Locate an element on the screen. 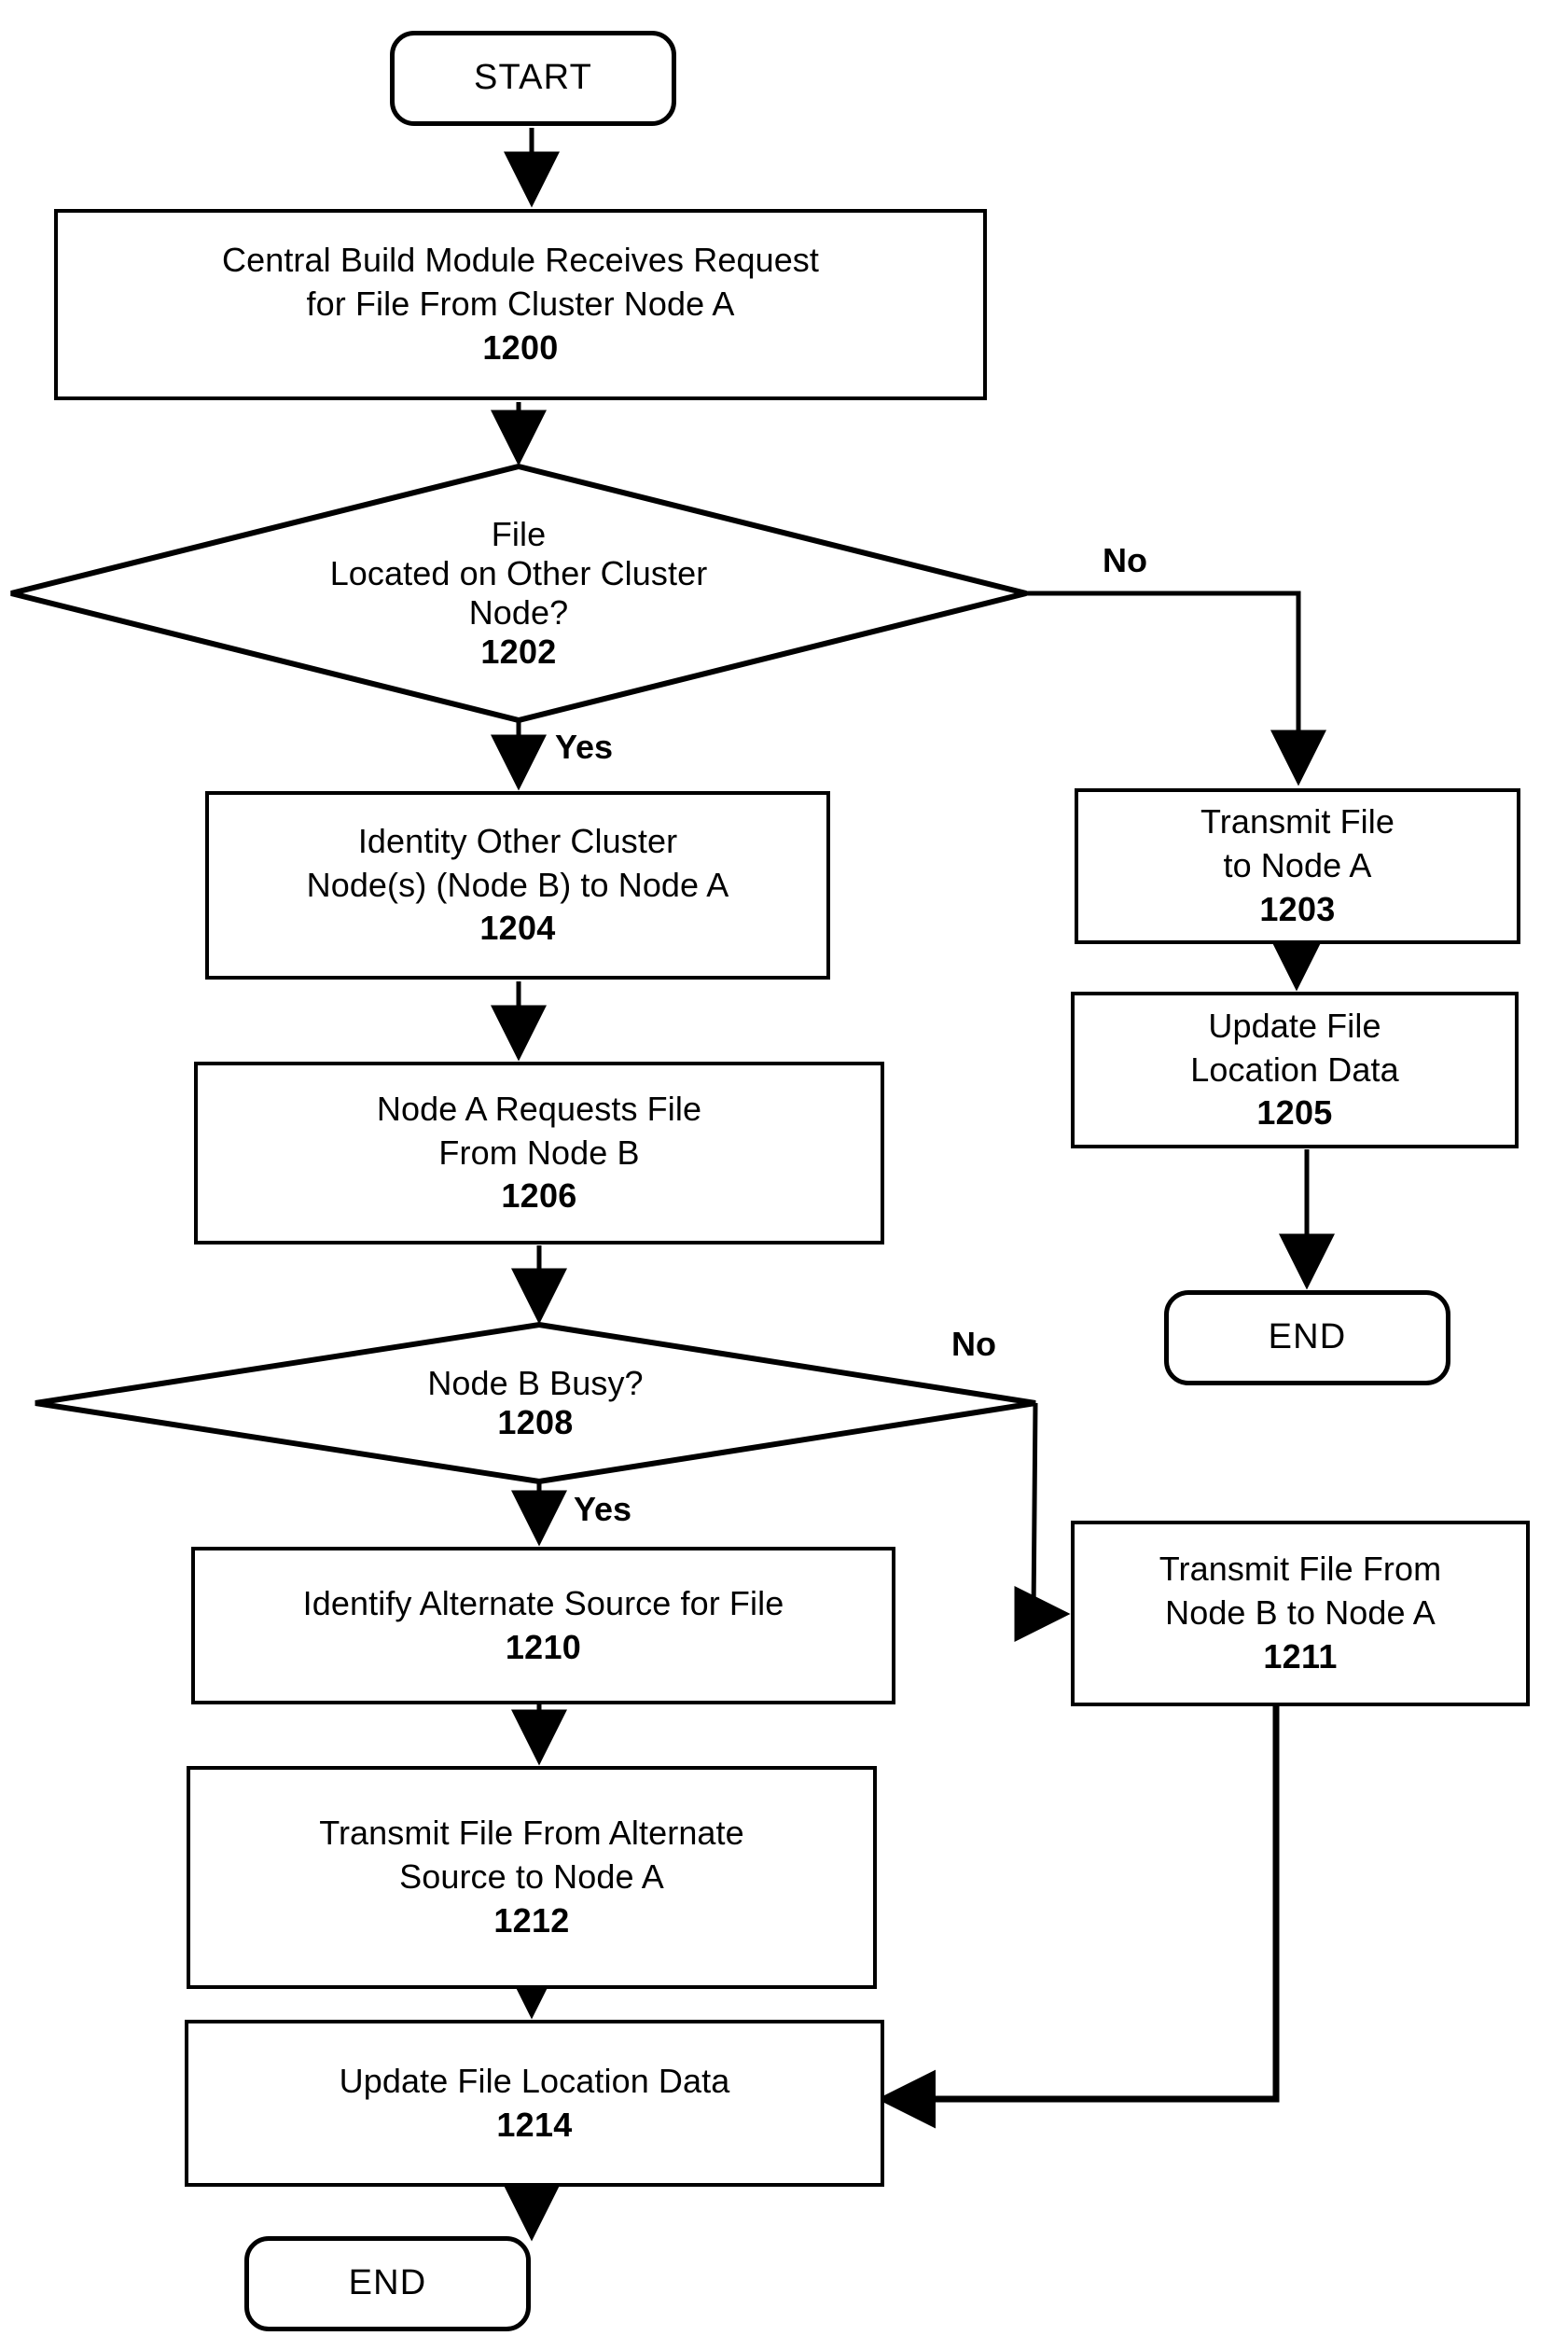 Image resolution: width=1568 pixels, height=2350 pixels. node-1200-ref: 1200 is located at coordinates (520, 347).